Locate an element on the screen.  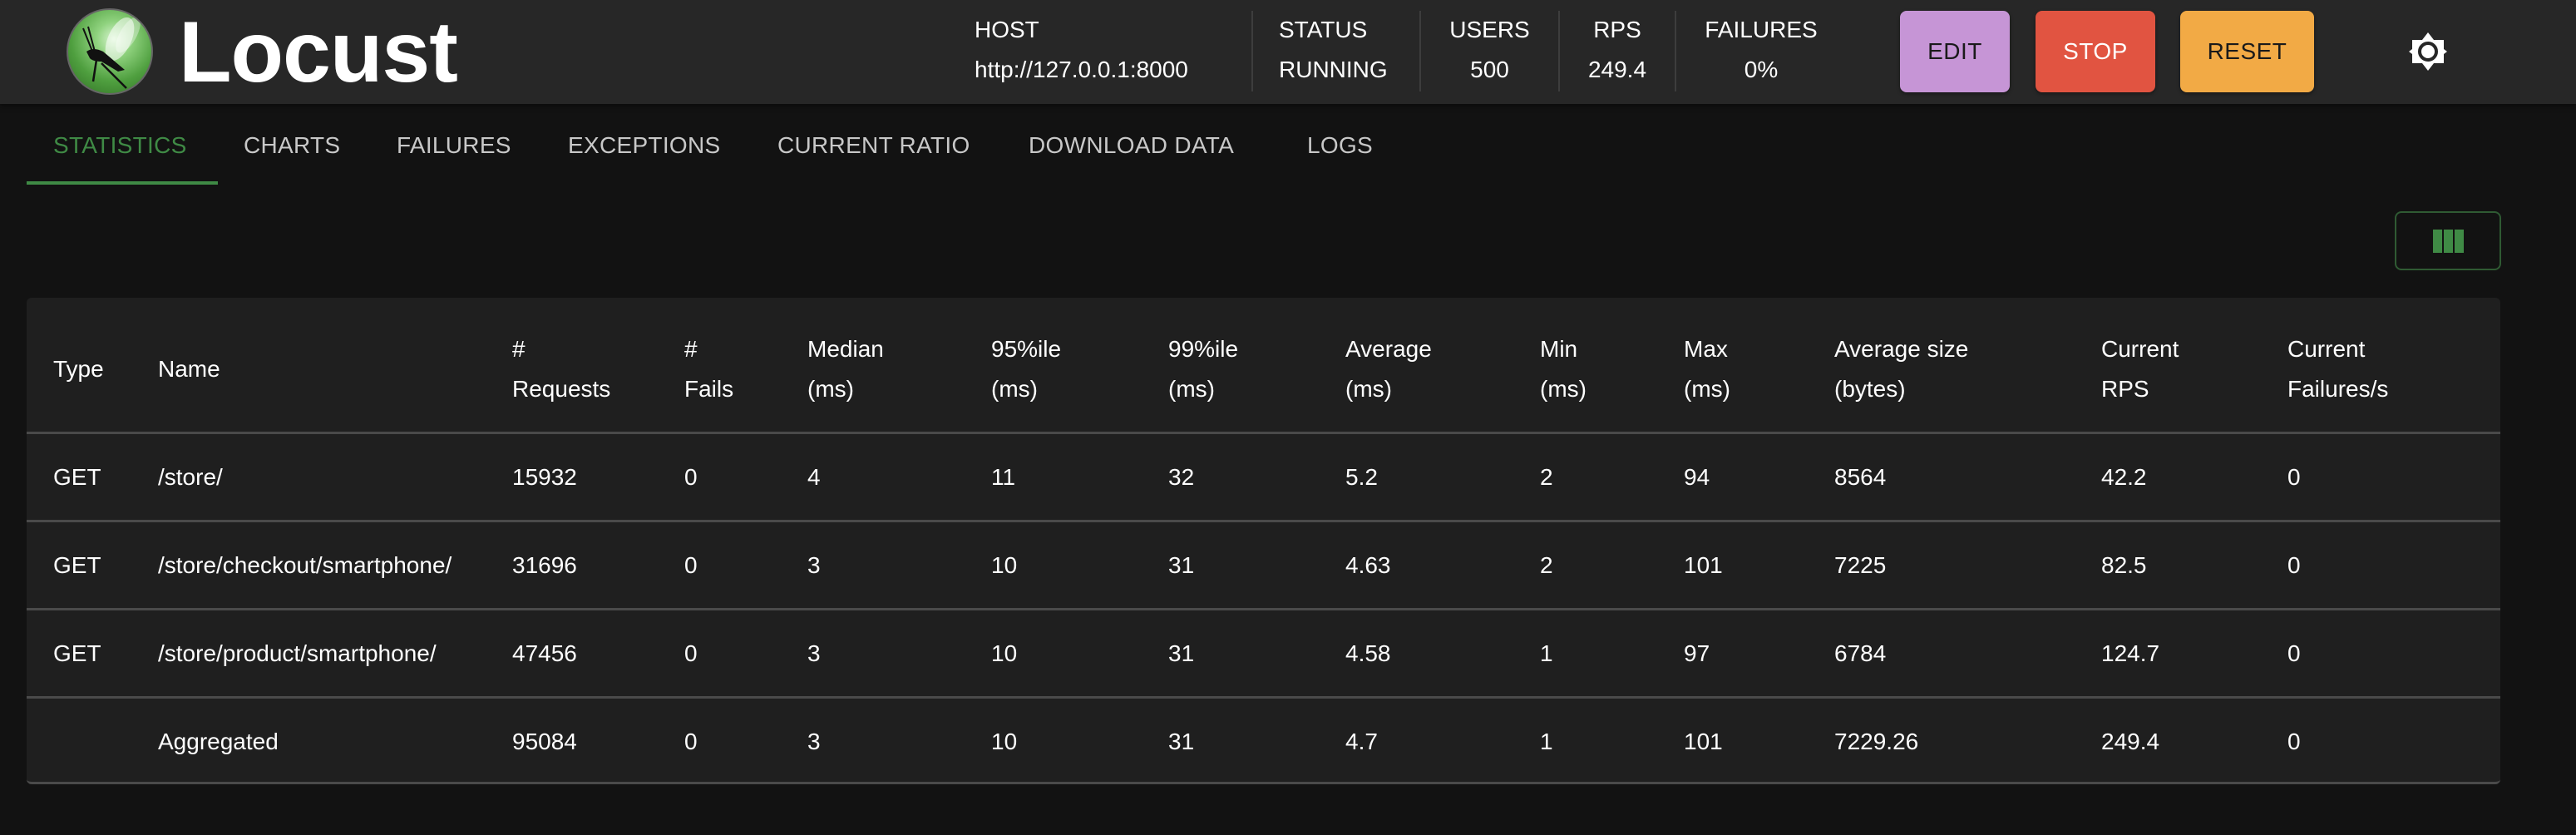
edit-button: EDIT is located at coordinates (1955, 51).